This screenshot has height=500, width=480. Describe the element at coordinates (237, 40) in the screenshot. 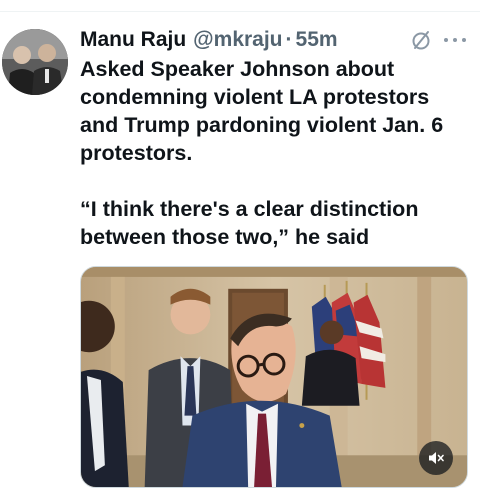

I see `author-handle: @mkraju` at that location.